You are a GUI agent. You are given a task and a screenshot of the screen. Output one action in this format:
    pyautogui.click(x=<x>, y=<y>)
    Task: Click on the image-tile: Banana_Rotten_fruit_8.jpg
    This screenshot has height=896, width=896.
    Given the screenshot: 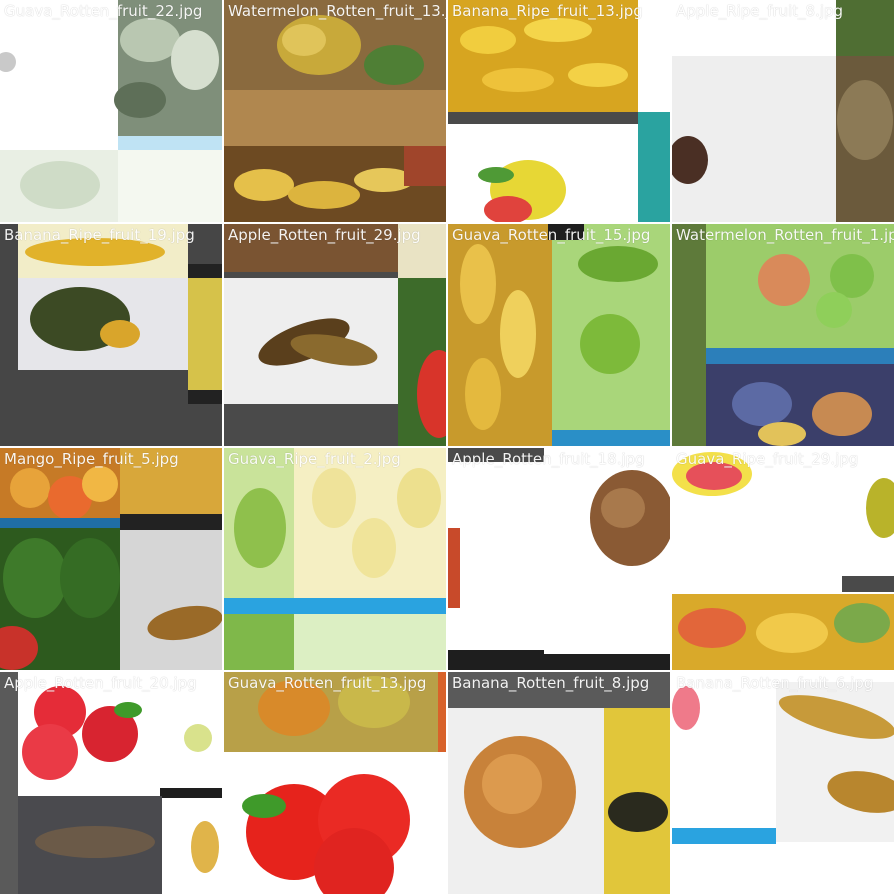 What is the action you would take?
    pyautogui.click(x=559, y=783)
    